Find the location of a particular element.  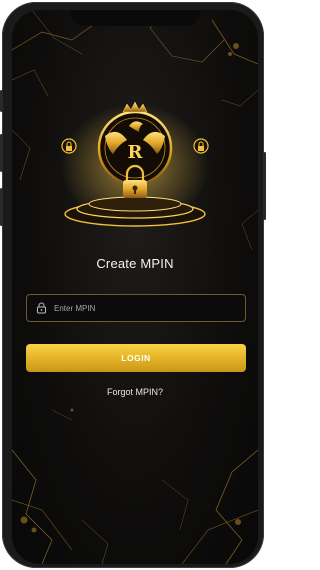

crown-icon is located at coordinates (135, 107).